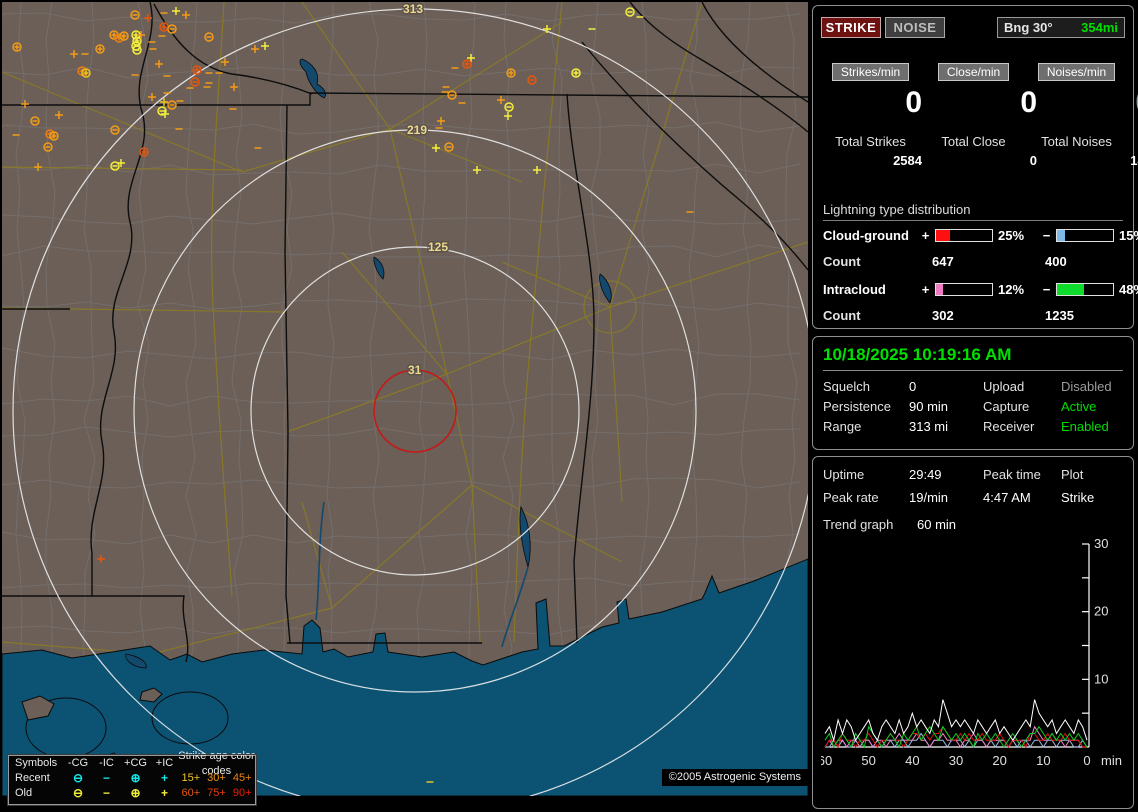  What do you see at coordinates (191, 793) in the screenshot?
I see `age-60: 60+` at bounding box center [191, 793].